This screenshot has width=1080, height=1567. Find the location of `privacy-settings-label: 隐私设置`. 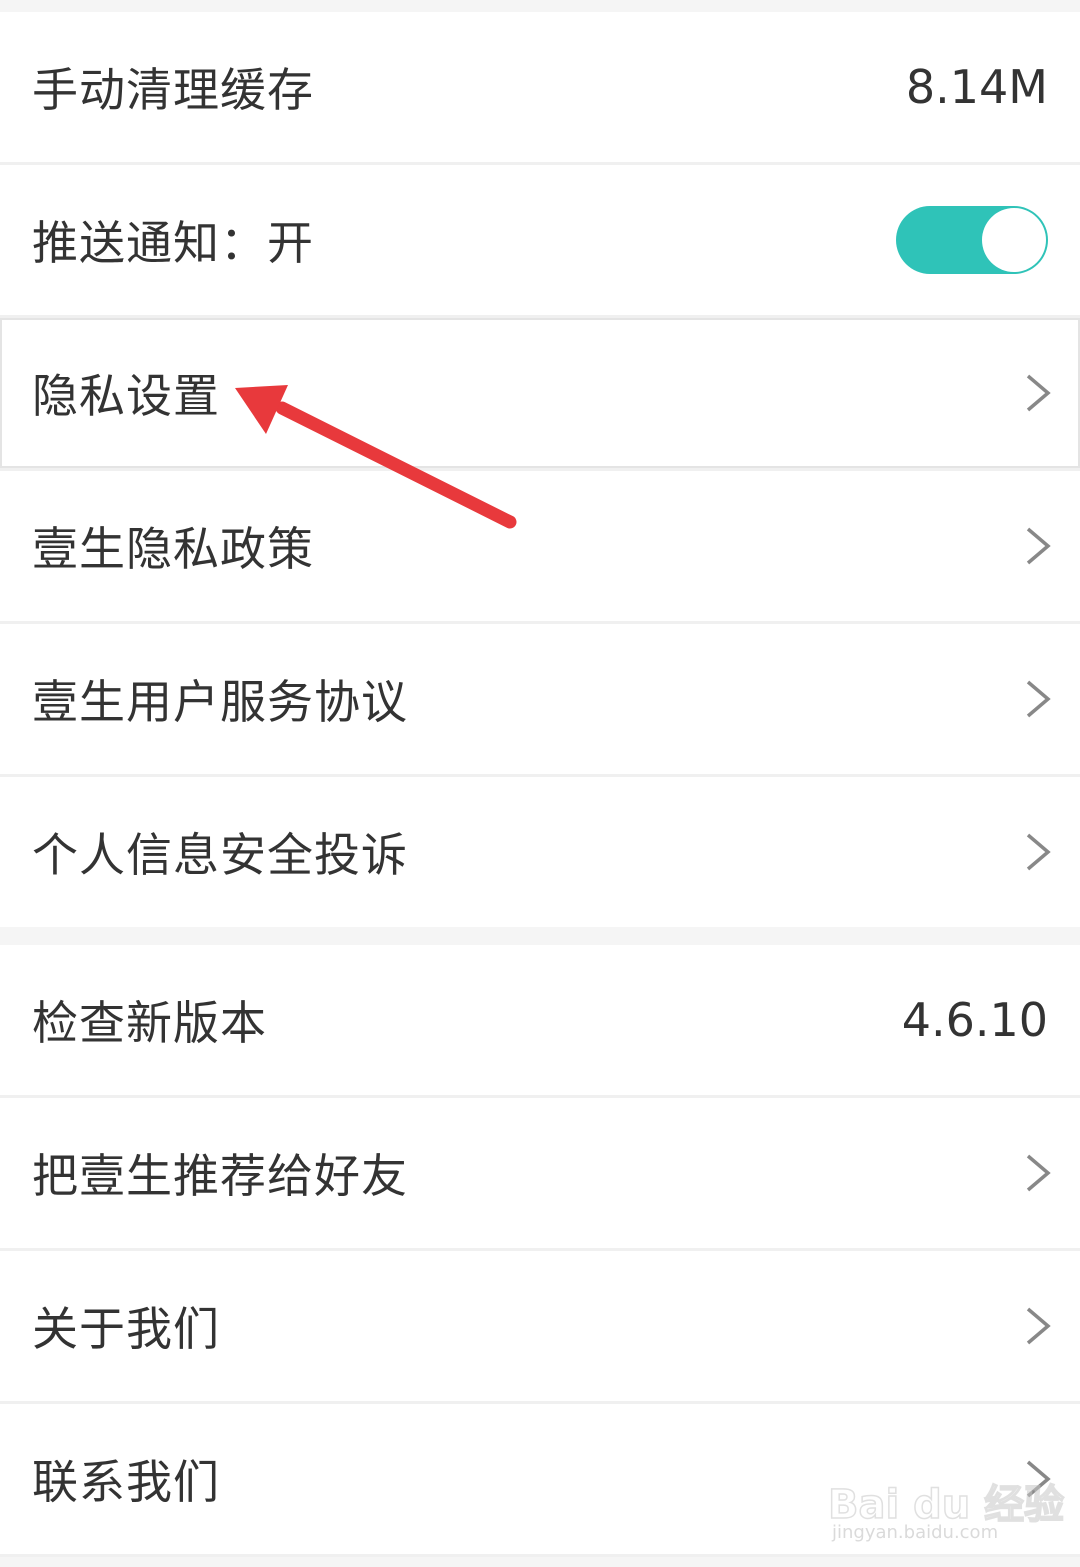

privacy-settings-label: 隐私设置 is located at coordinates (126, 396).